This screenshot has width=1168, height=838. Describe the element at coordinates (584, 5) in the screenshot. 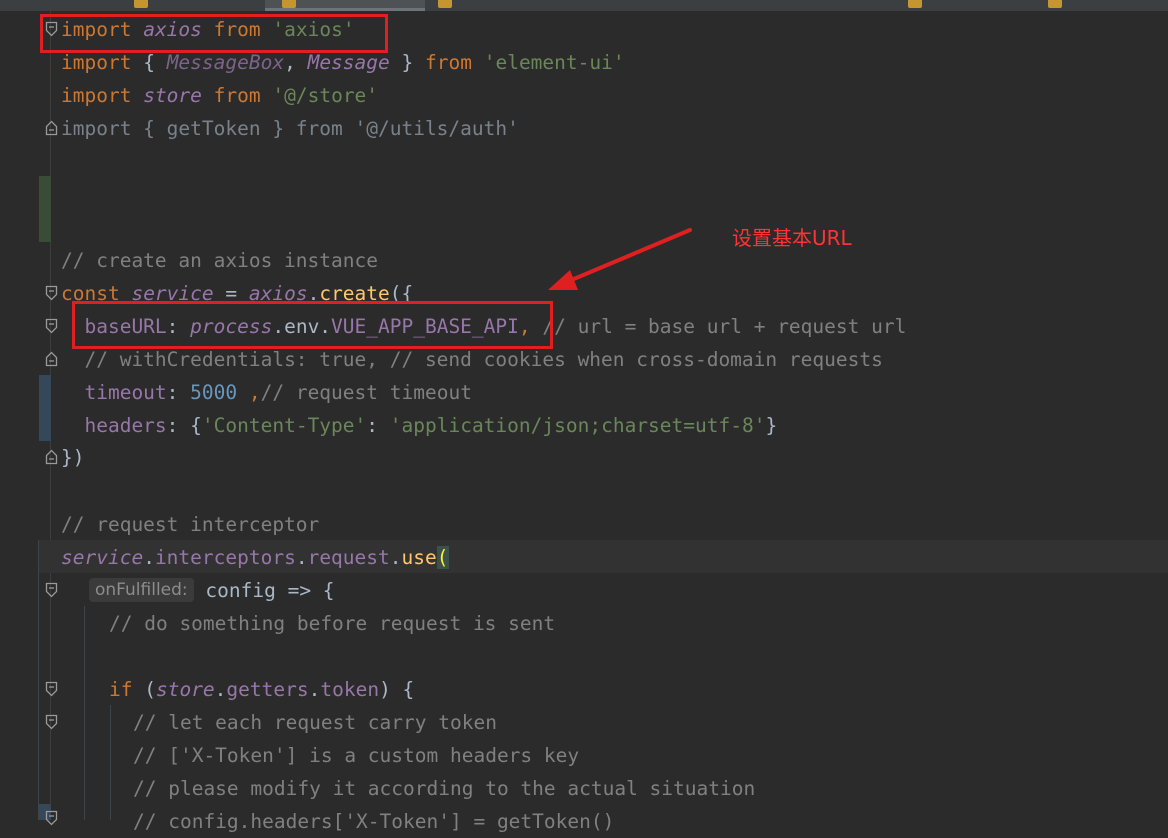

I see `editor-tab-bar` at that location.